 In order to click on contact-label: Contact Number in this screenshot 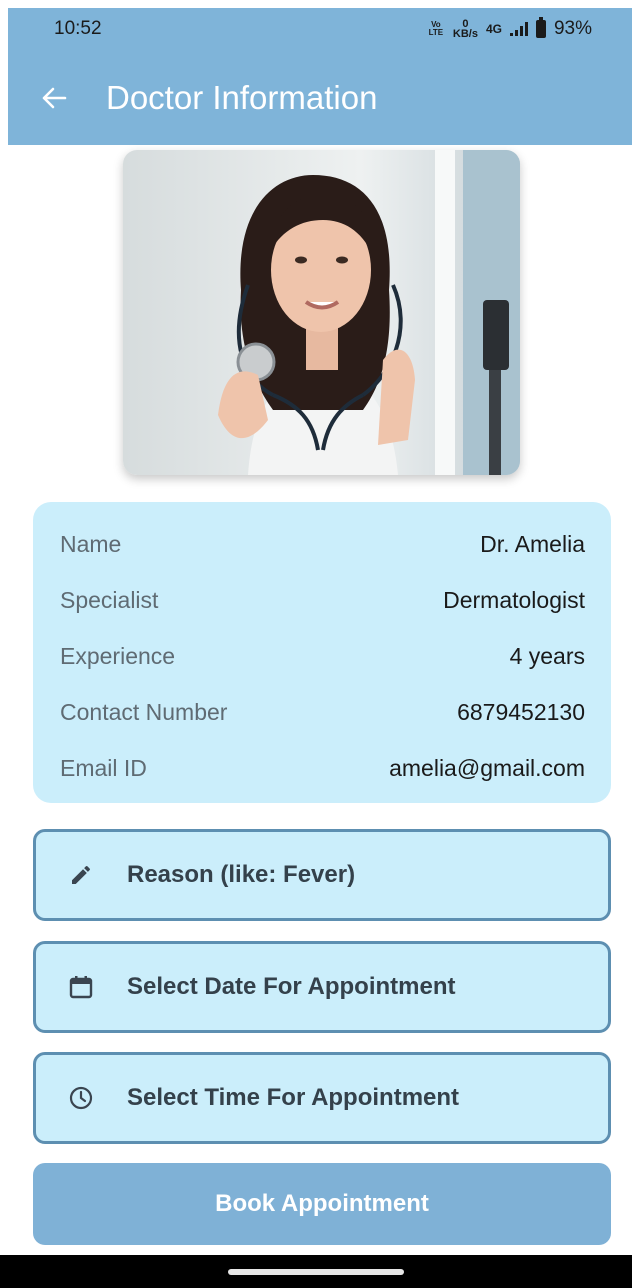, I will do `click(144, 711)`.